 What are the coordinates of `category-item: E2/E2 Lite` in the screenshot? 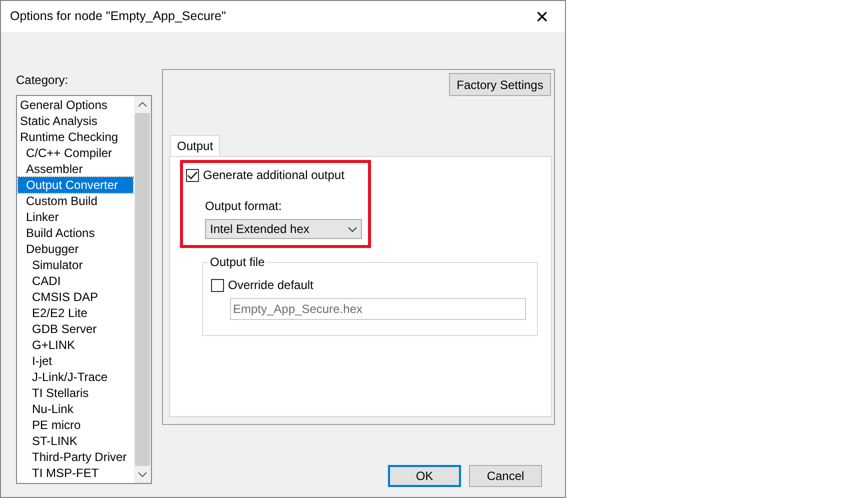 It's located at (75, 313).